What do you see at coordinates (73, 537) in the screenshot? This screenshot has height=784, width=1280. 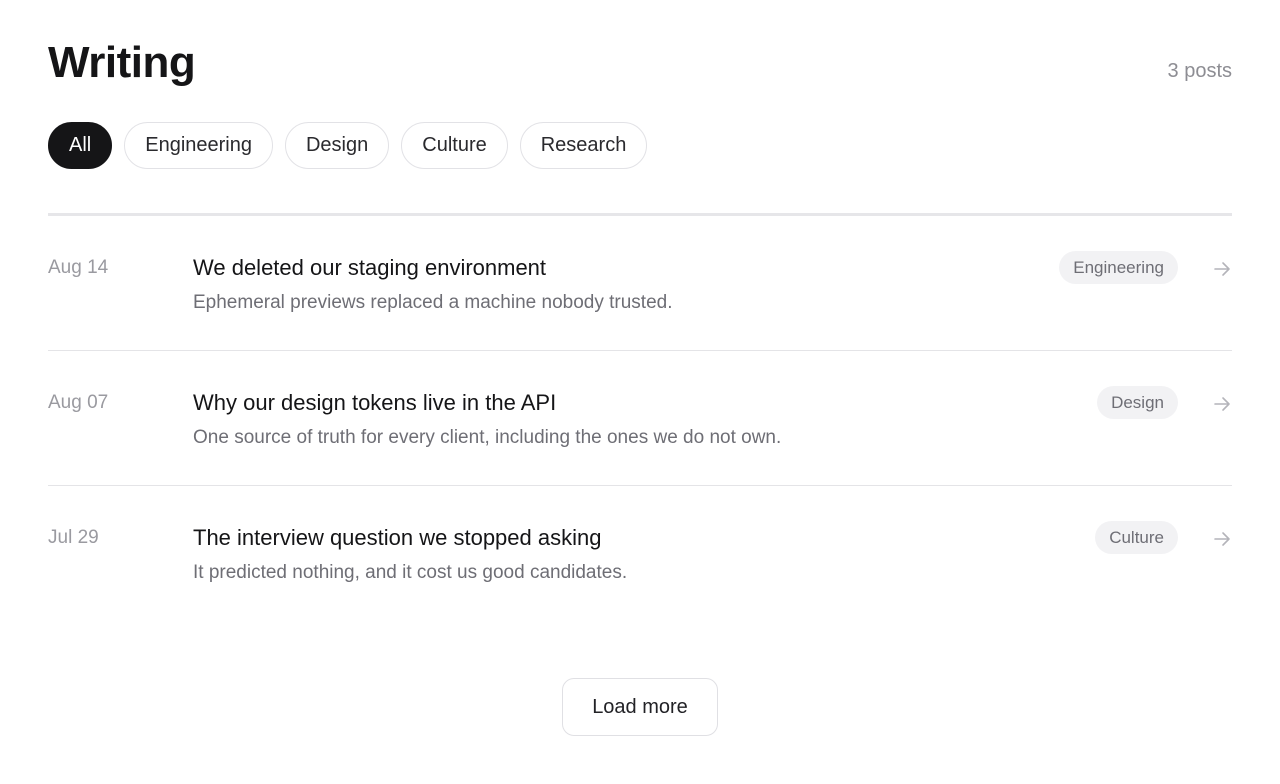 I see `post-date: Jul 29` at bounding box center [73, 537].